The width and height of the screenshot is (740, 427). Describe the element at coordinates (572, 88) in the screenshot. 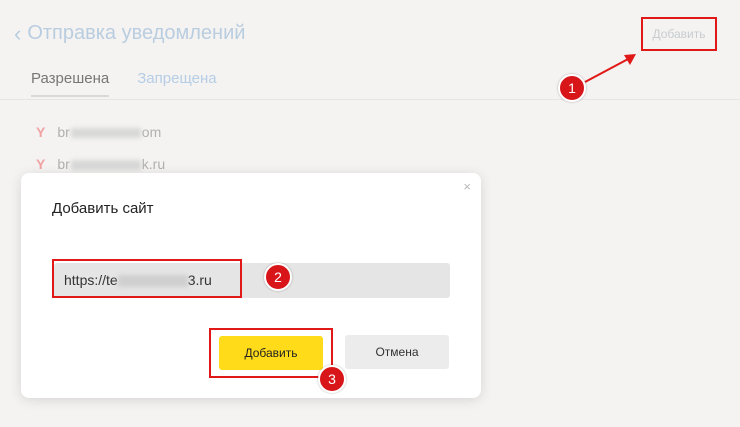

I see `annotation-badge-1: 1` at that location.